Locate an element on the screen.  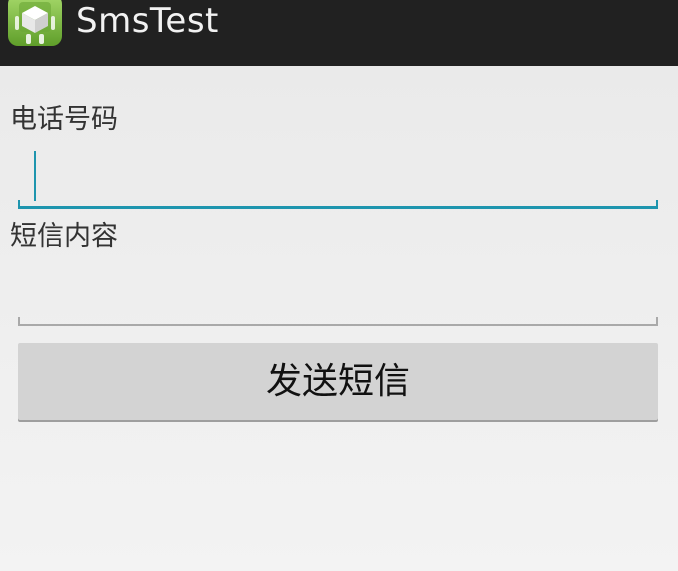
message-content-input is located at coordinates (338, 296).